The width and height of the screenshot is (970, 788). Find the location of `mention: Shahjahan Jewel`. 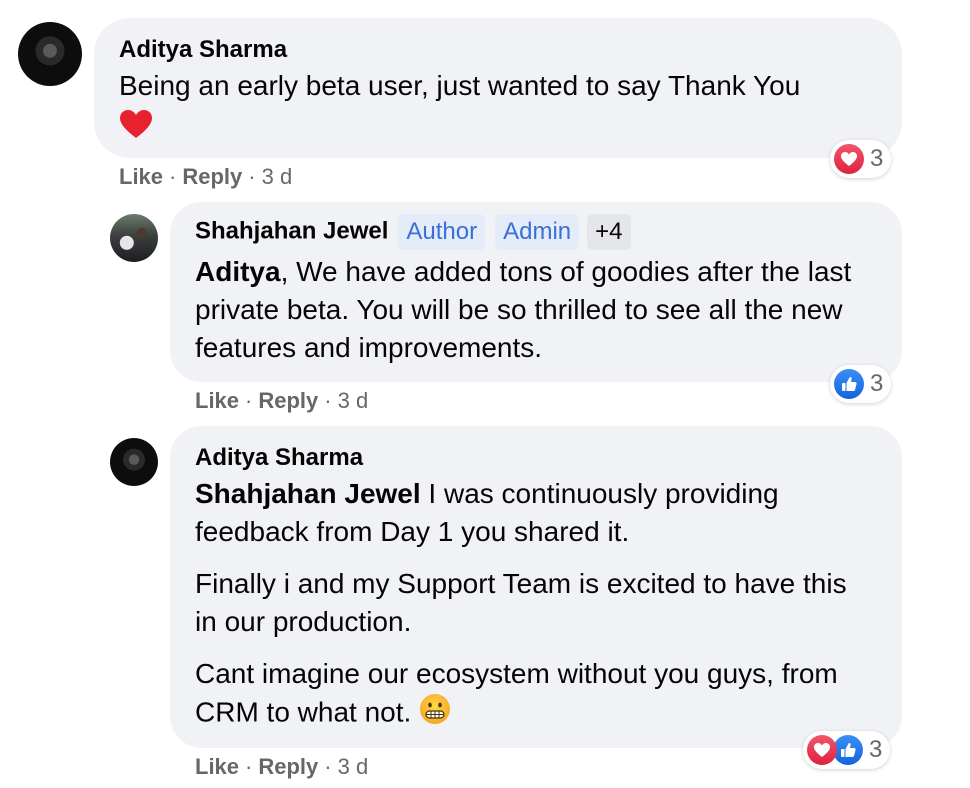

mention: Shahjahan Jewel is located at coordinates (308, 493).